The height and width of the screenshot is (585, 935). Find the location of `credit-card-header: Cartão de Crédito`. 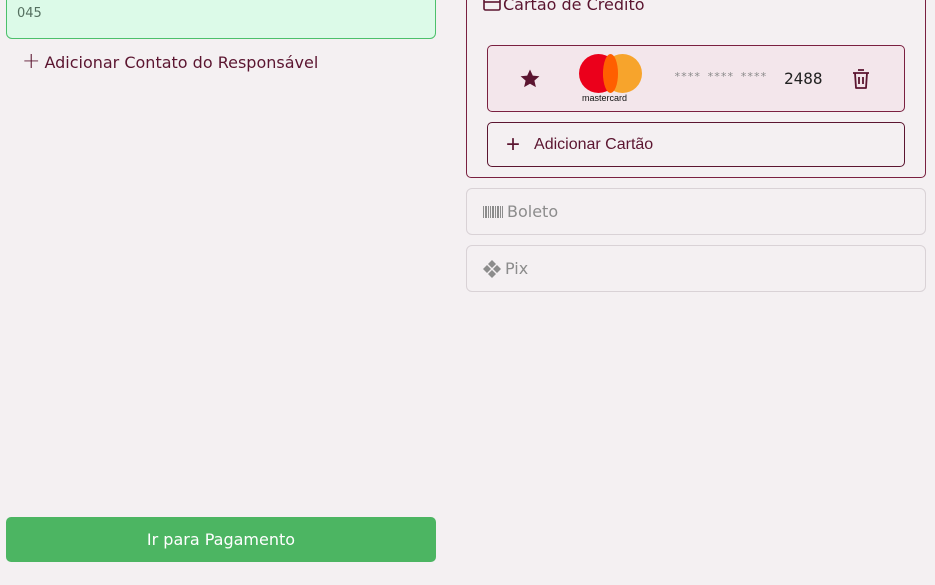

credit-card-header: Cartão de Crédito is located at coordinates (564, 7).